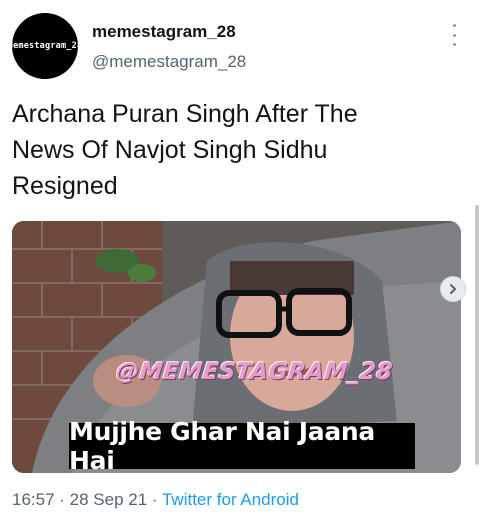  I want to click on next-media-button, so click(453, 289).